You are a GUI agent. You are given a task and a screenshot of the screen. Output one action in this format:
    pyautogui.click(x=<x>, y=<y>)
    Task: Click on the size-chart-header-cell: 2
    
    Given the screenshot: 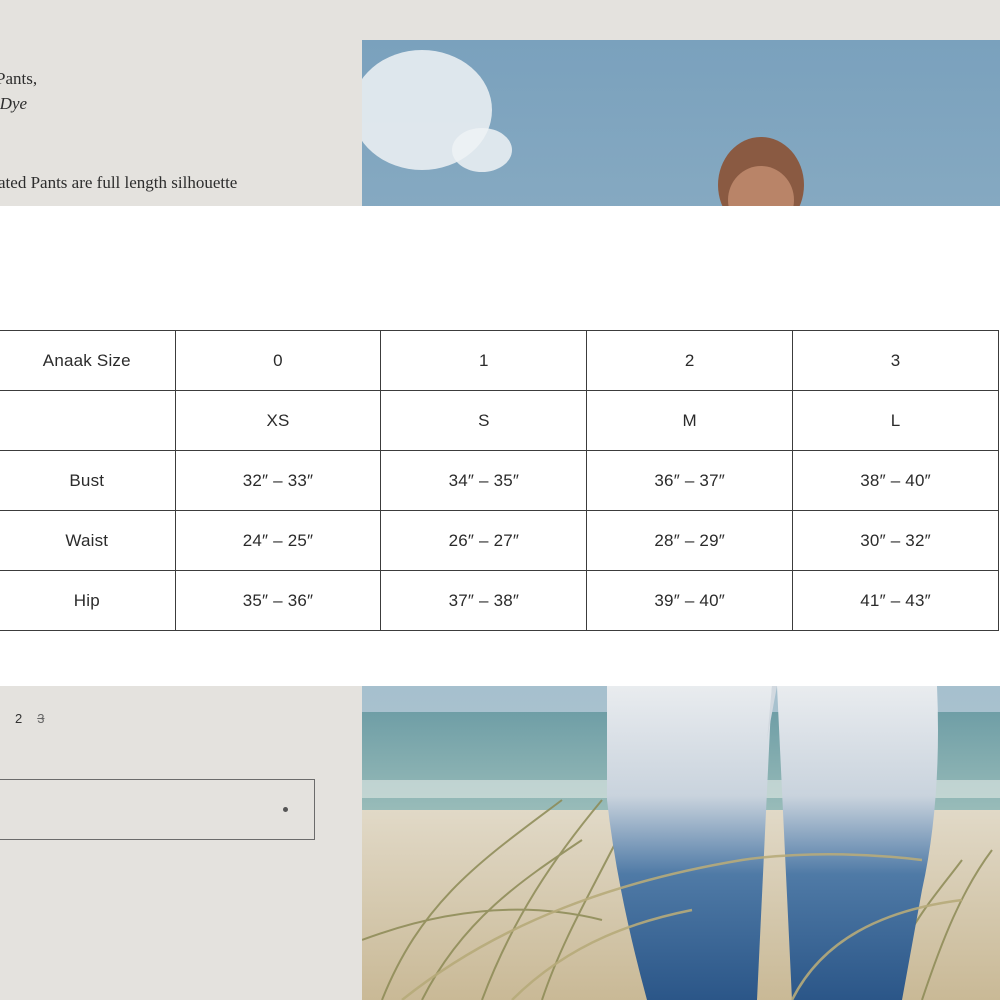 What is the action you would take?
    pyautogui.click(x=690, y=360)
    